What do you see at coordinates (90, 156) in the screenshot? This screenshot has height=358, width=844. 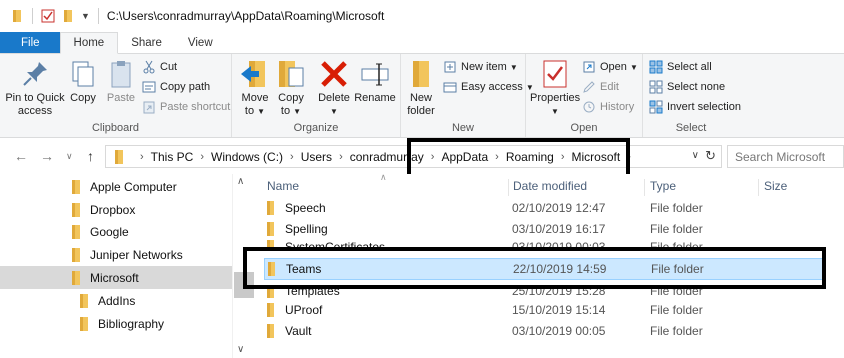 I see `up-arrow-icon: ↑` at bounding box center [90, 156].